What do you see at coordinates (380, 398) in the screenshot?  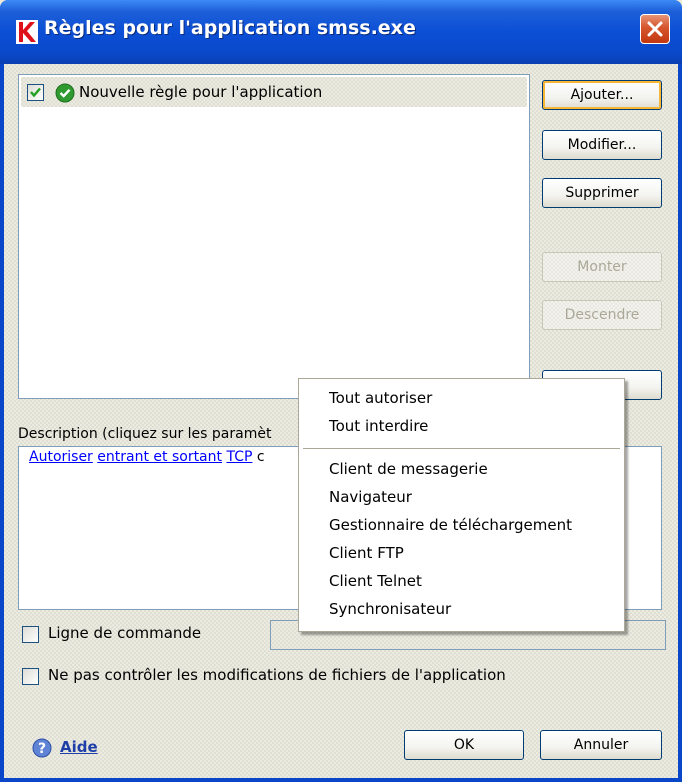 I see `menu-item-allow-all: Tout autoriser` at bounding box center [380, 398].